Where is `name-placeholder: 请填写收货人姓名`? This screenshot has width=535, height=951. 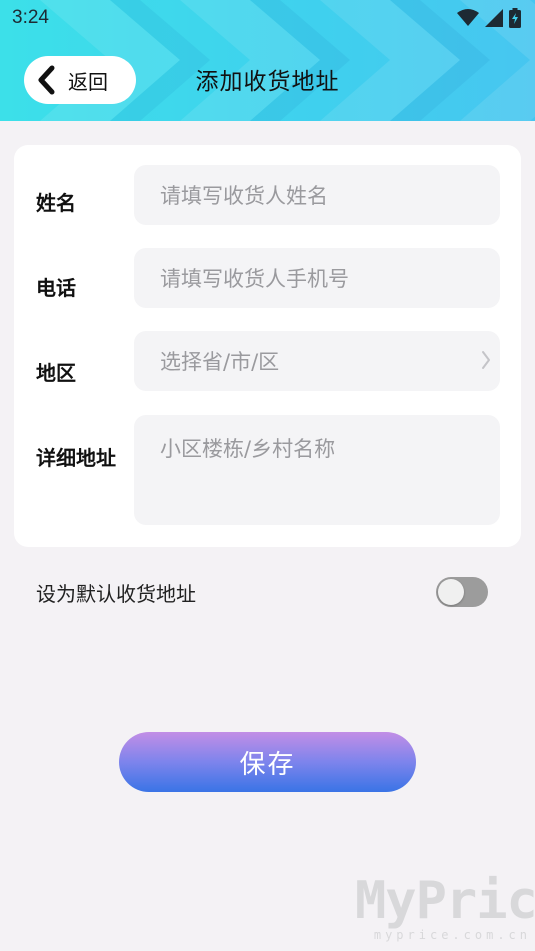 name-placeholder: 请填写收货人姓名 is located at coordinates (244, 196).